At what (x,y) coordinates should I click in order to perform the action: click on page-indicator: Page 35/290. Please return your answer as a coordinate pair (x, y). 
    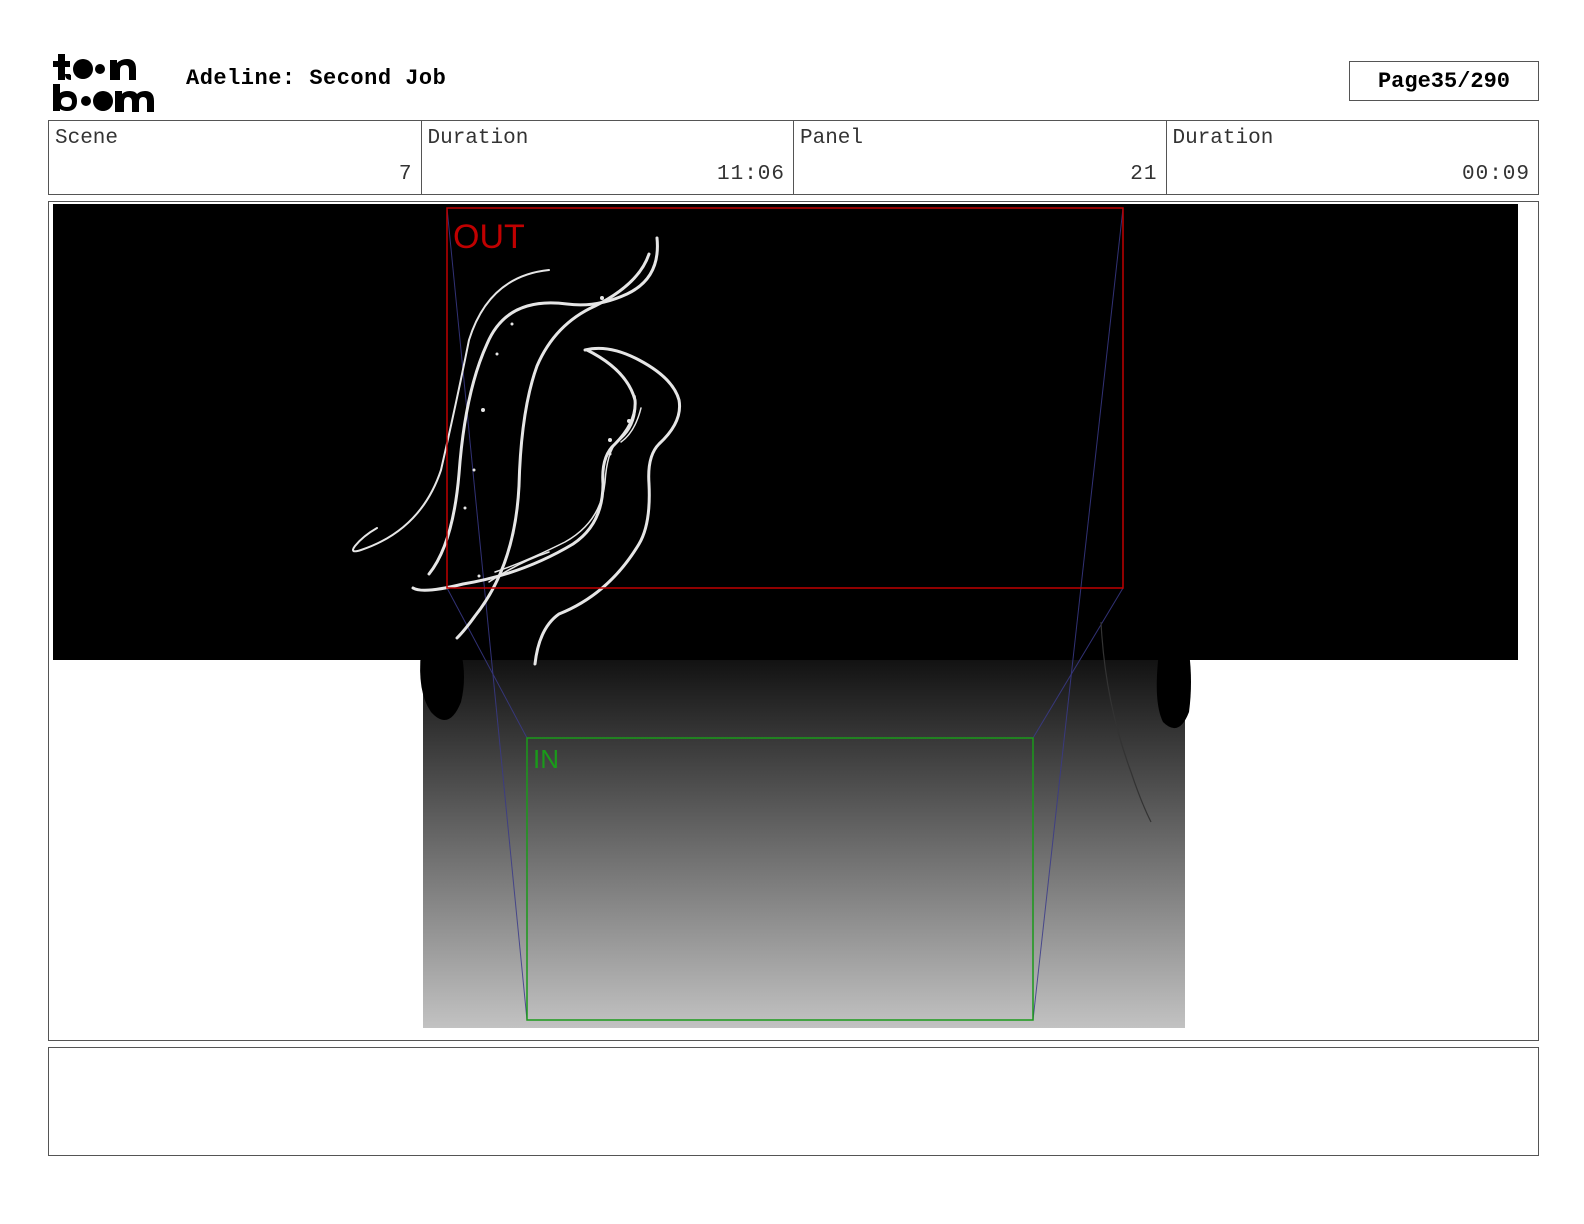
    Looking at the image, I should click on (1444, 81).